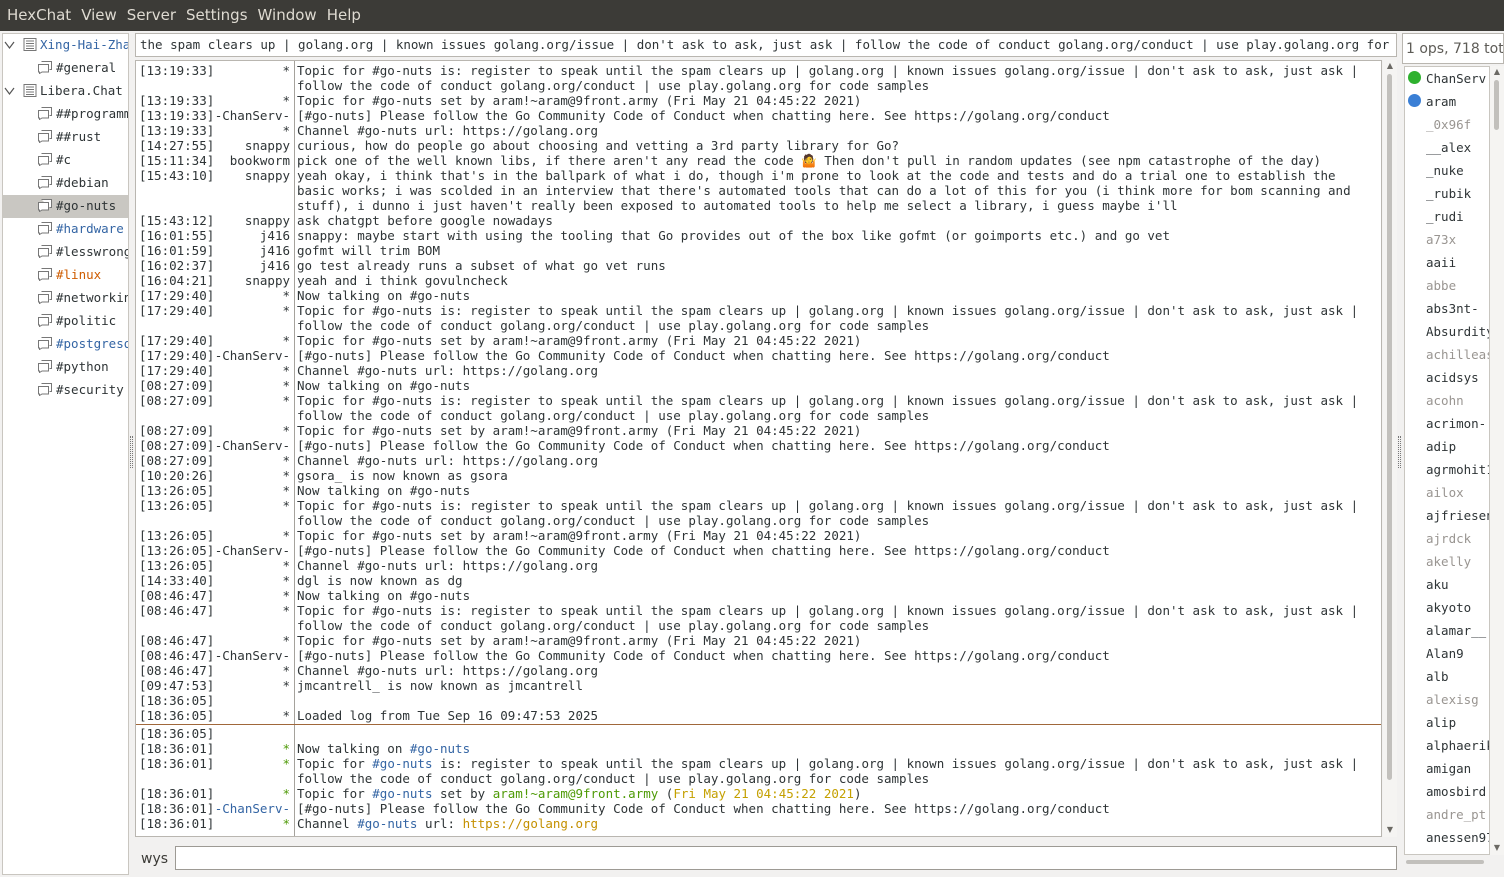 The height and width of the screenshot is (877, 1504). Describe the element at coordinates (344, 15) in the screenshot. I see `menu-help: Help` at that location.